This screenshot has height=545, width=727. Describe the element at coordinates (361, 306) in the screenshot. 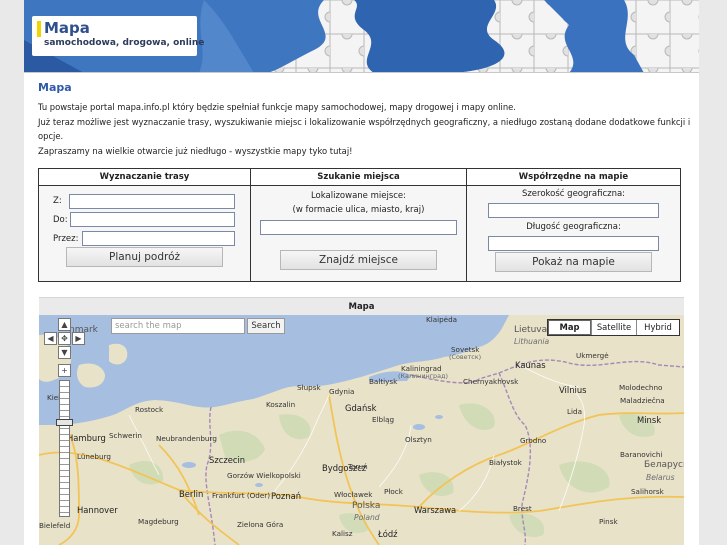

I see `map-heading: Mapa` at that location.